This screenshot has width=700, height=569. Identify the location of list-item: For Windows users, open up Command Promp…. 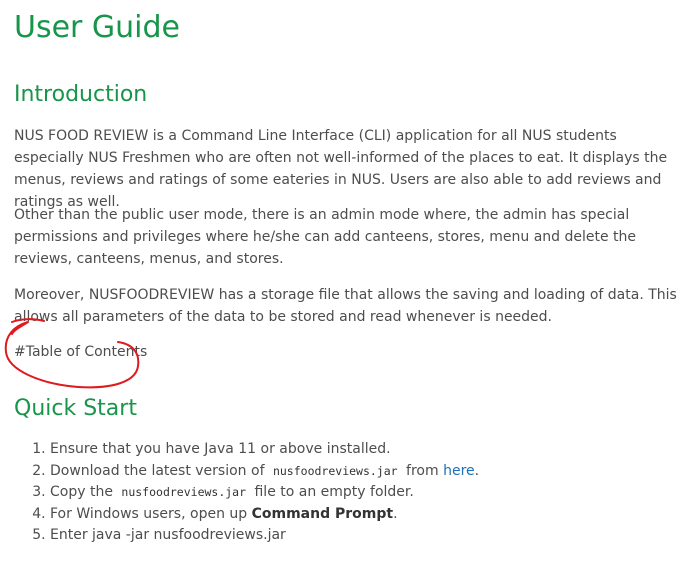
(370, 515).